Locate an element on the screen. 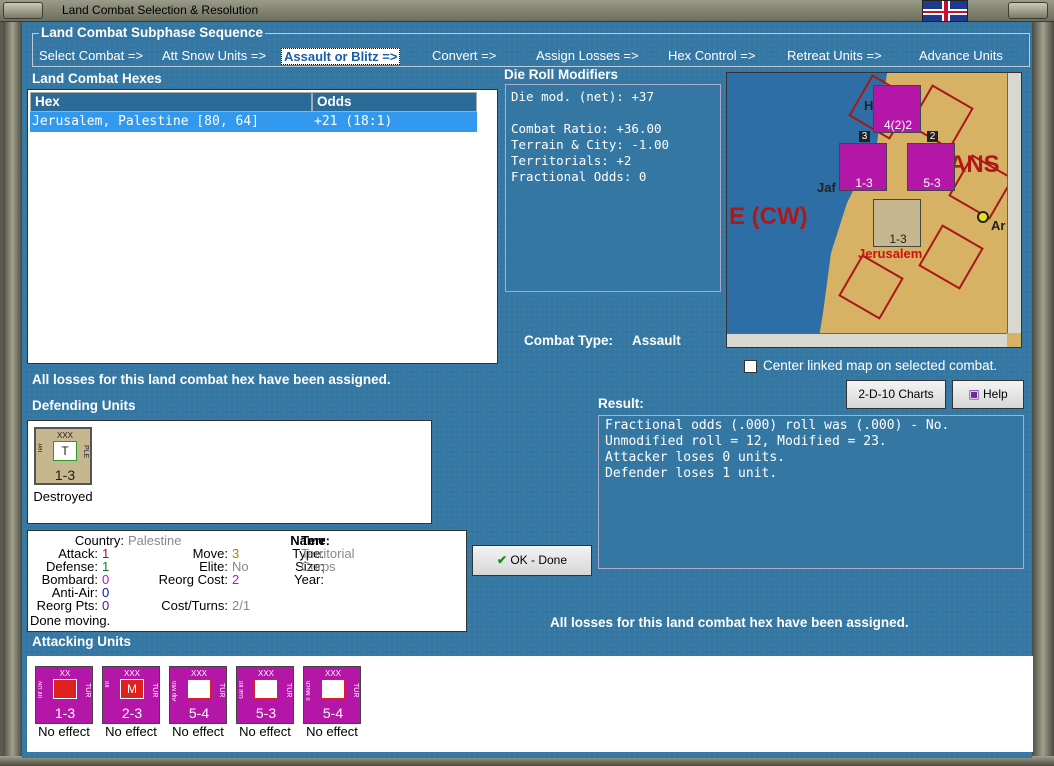 The width and height of the screenshot is (1054, 766). unit-type: Terr is located at coordinates (41, 448).